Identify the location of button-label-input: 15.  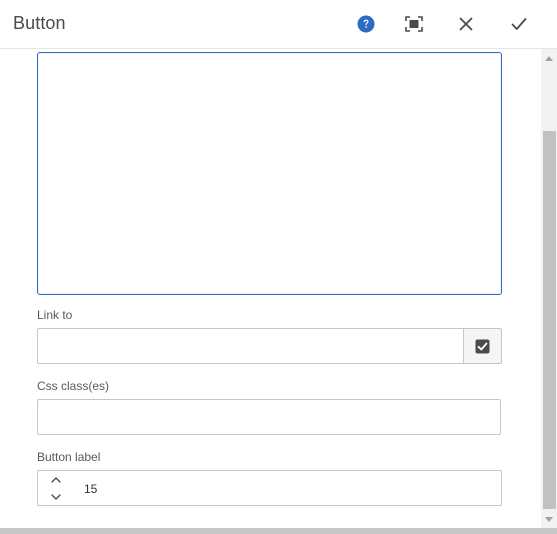
(287, 488).